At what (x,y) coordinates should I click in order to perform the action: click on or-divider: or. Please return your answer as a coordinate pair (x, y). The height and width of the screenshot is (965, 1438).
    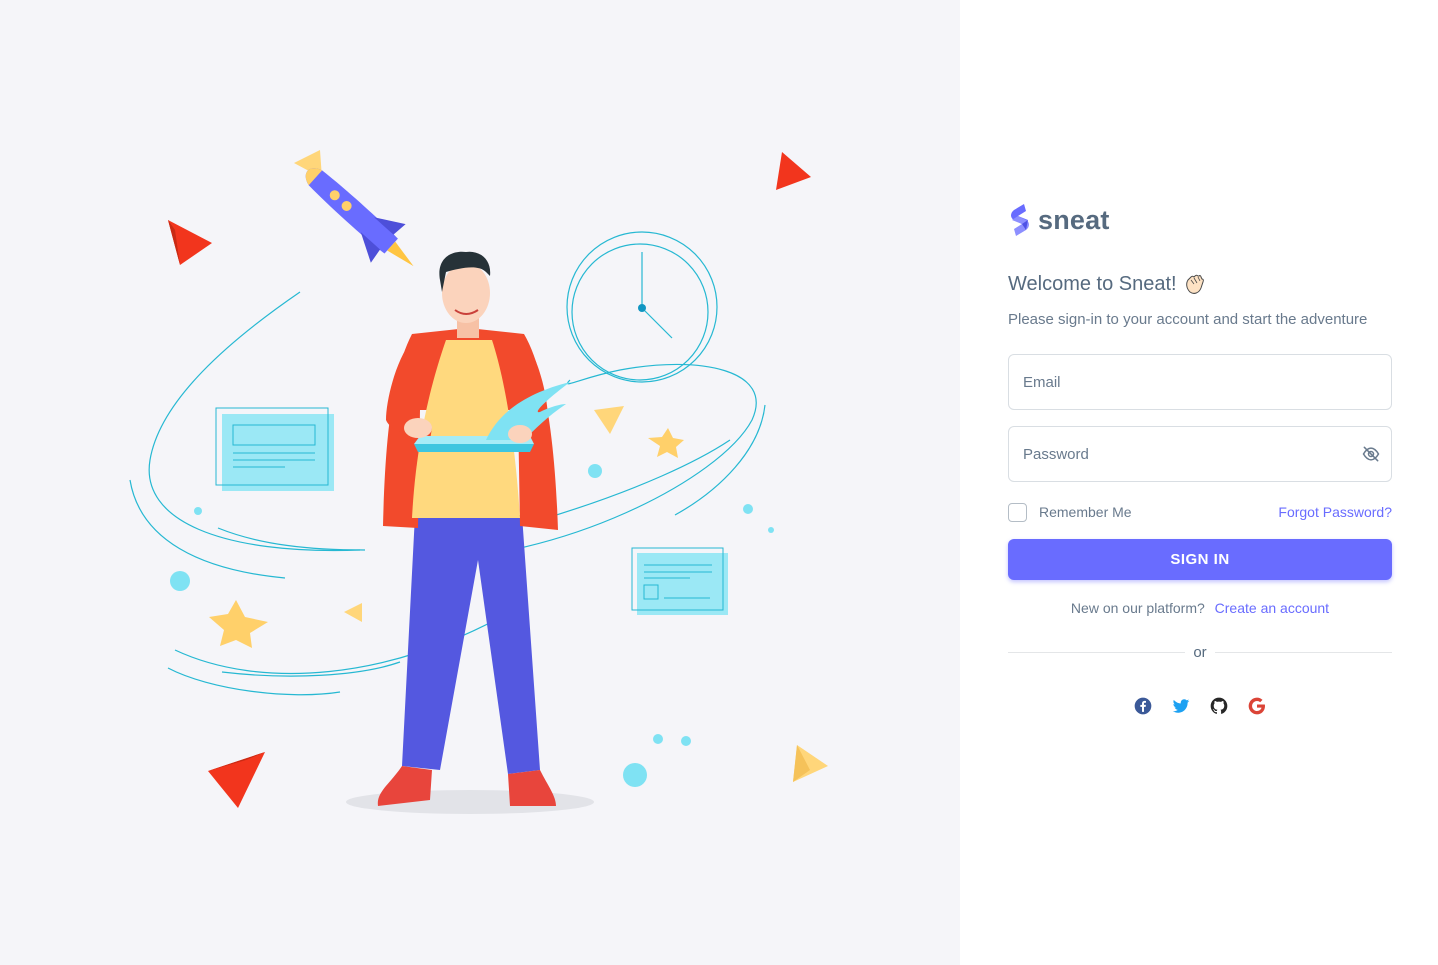
    Looking at the image, I should click on (1200, 652).